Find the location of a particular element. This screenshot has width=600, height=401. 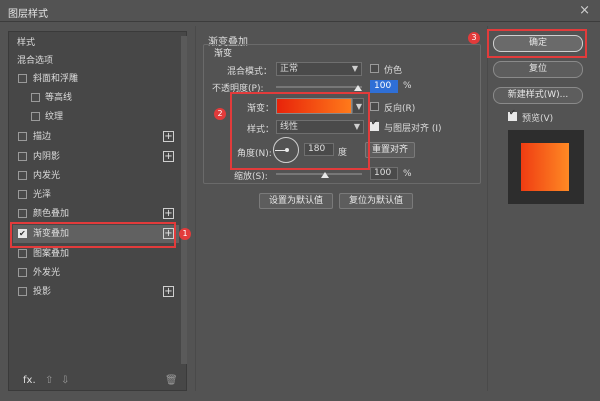

style-item-label: 外发光 is located at coordinates (47, 273).